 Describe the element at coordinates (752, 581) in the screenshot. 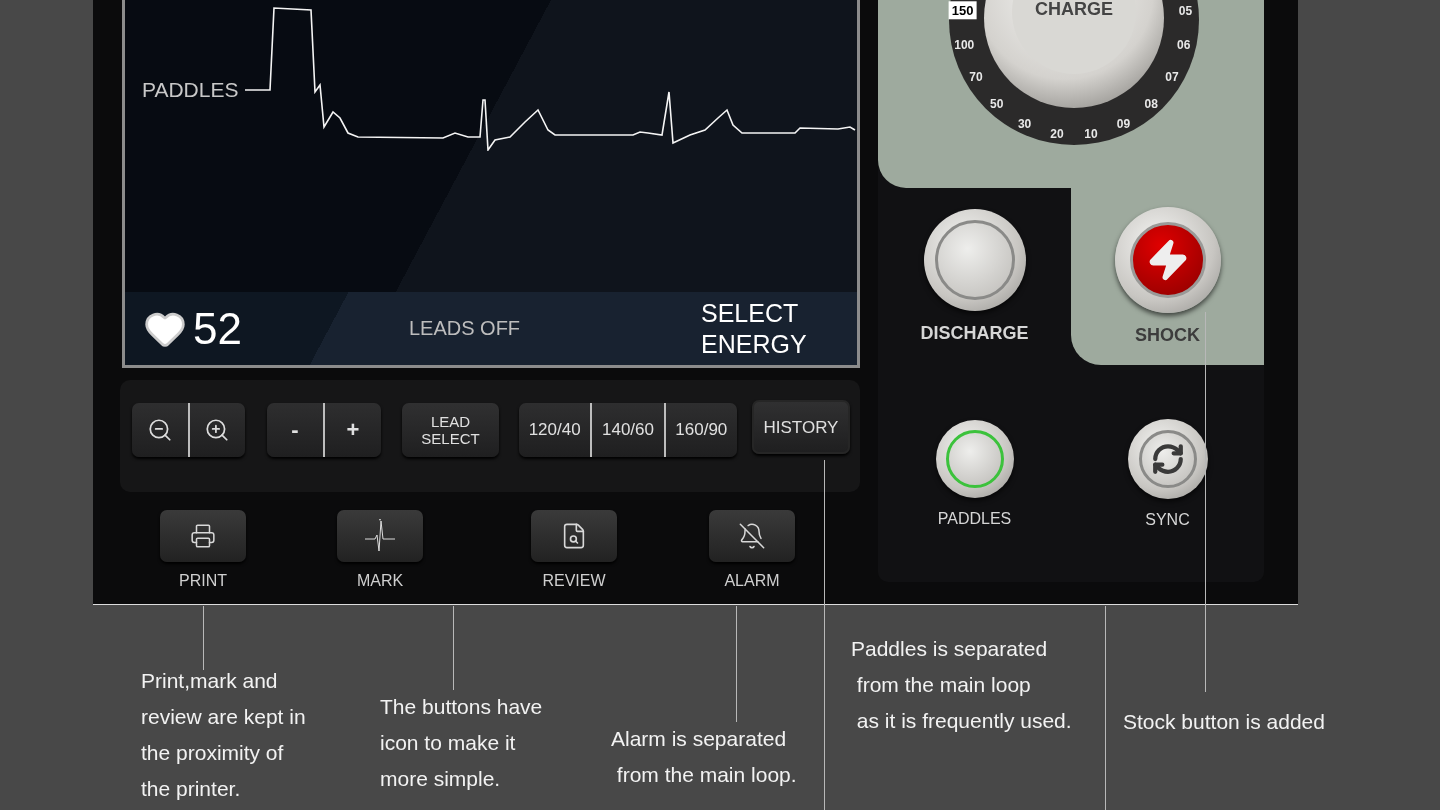

I see `button-label: ALARM` at that location.